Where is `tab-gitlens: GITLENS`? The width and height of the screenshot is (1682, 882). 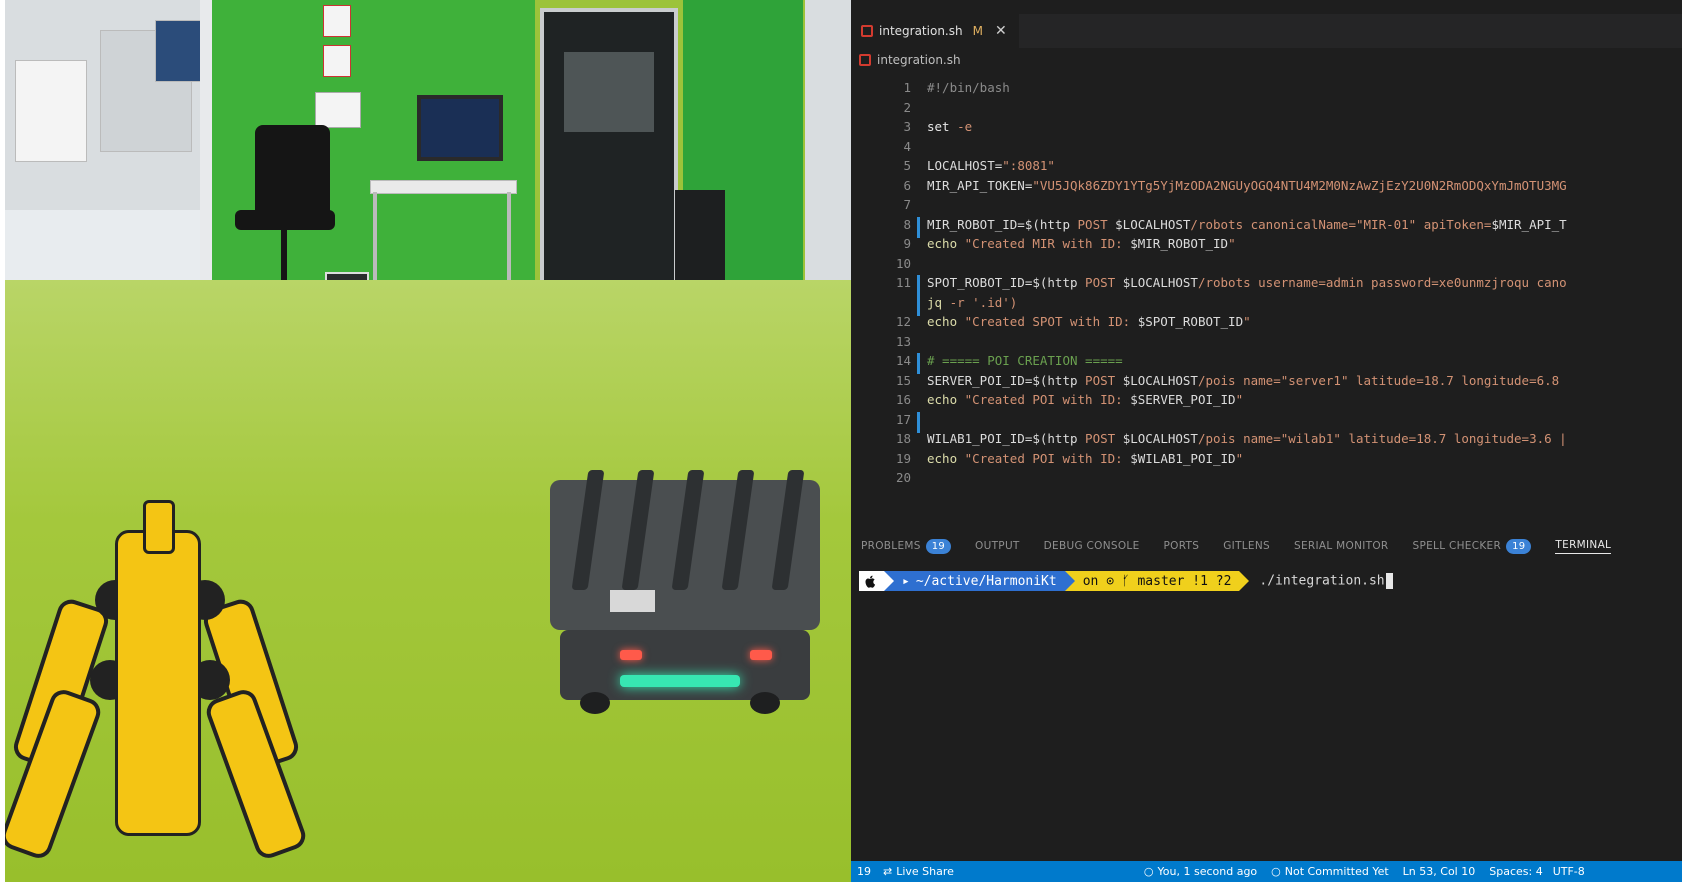 tab-gitlens: GITLENS is located at coordinates (1246, 546).